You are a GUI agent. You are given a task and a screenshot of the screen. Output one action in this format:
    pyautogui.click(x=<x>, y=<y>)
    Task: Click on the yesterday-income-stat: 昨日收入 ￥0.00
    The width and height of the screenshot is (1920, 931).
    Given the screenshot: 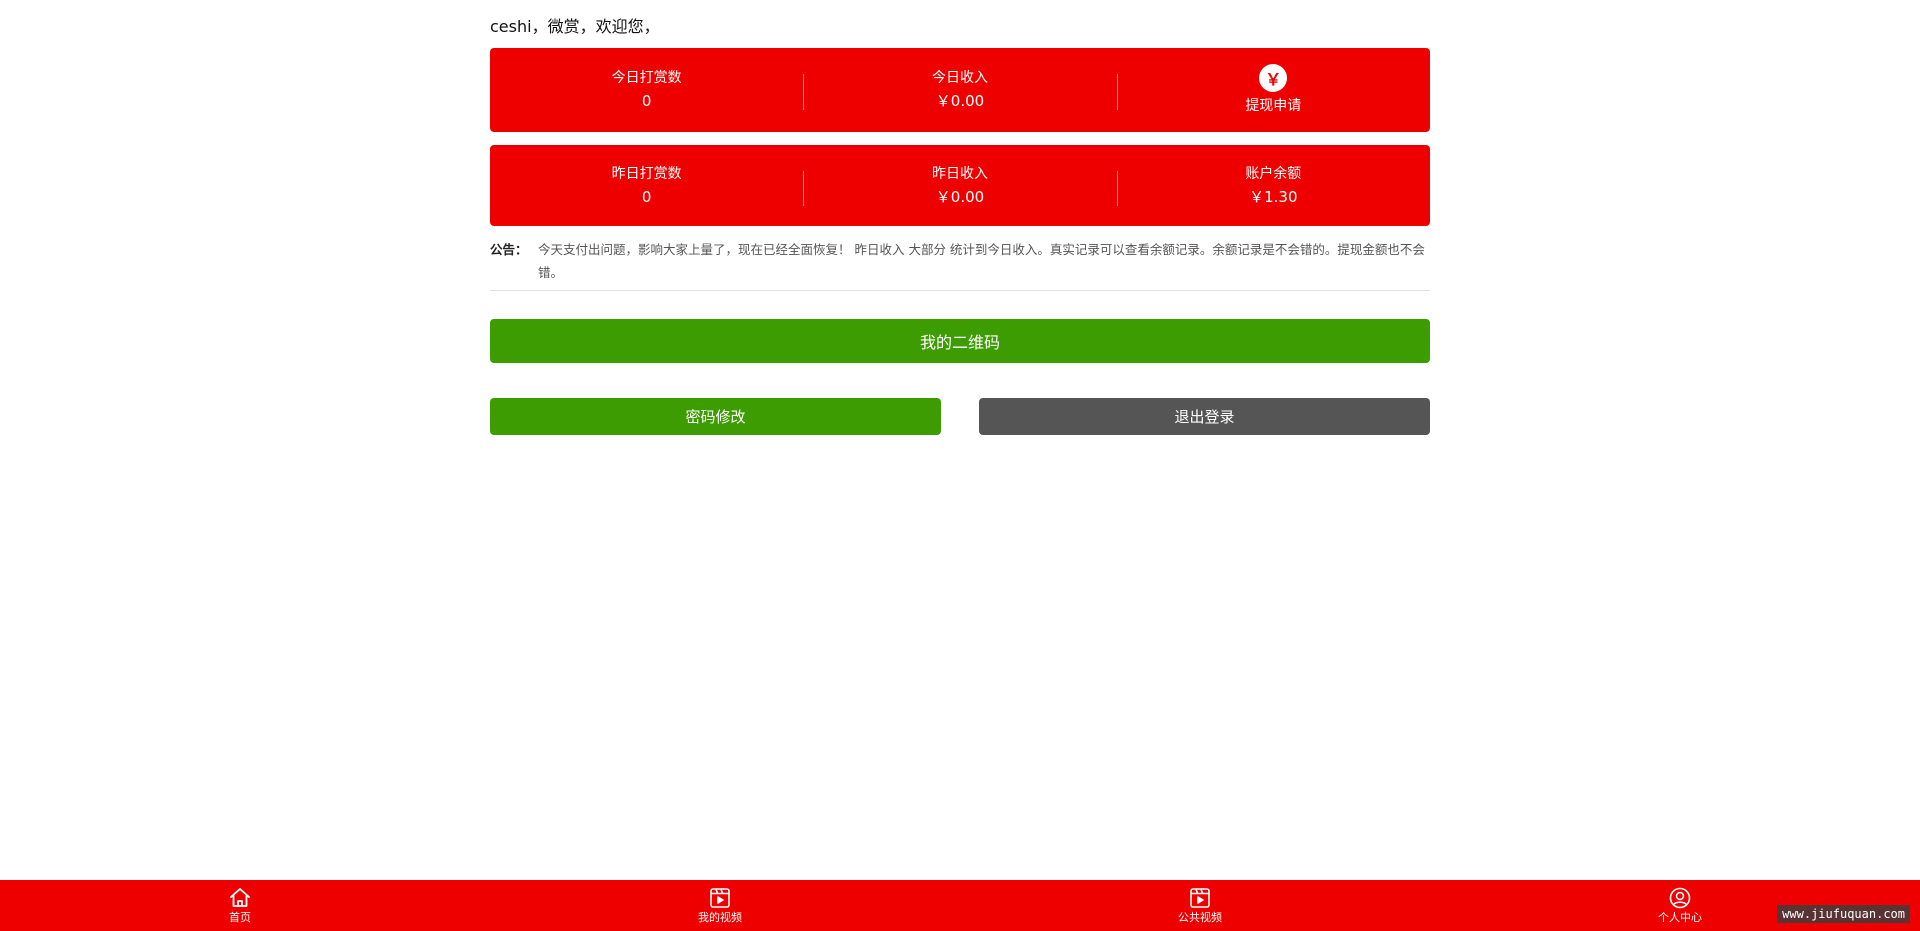 What is the action you would take?
    pyautogui.click(x=959, y=185)
    